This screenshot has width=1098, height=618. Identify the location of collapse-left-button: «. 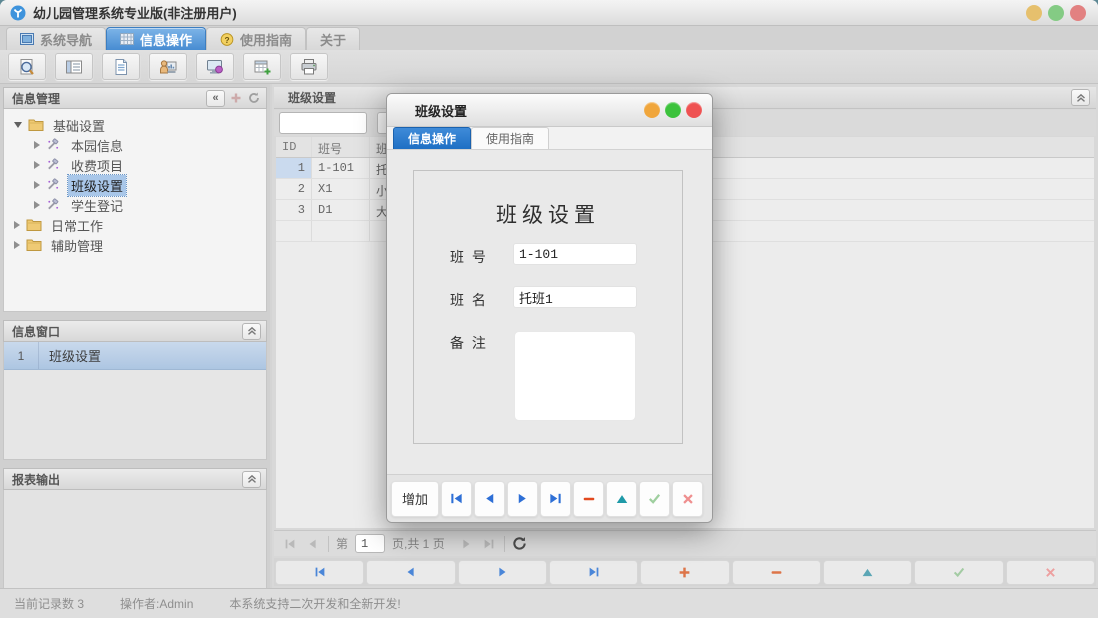
(215, 98).